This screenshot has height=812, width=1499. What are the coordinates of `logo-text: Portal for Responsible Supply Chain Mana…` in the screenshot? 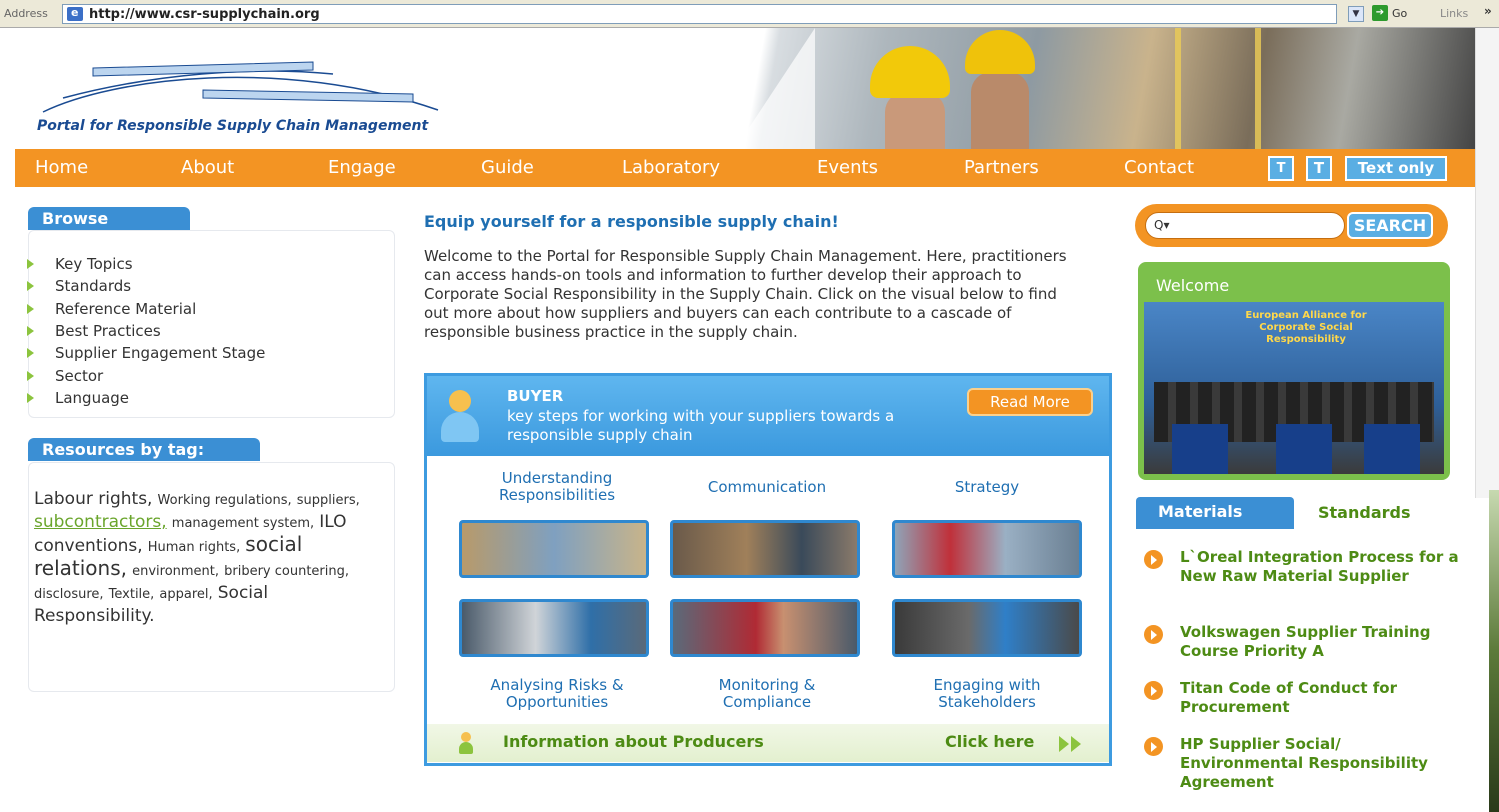 It's located at (233, 126).